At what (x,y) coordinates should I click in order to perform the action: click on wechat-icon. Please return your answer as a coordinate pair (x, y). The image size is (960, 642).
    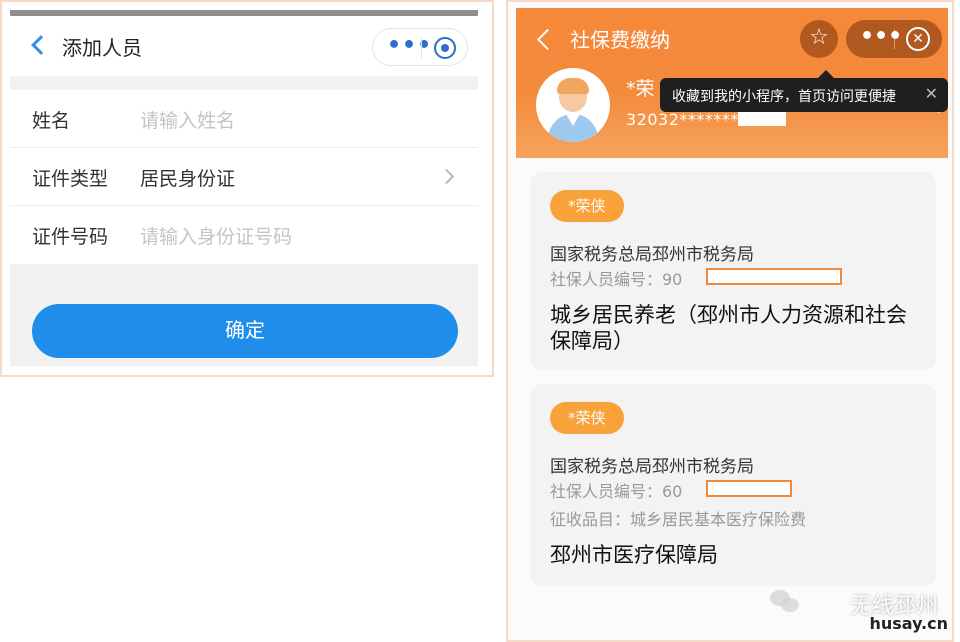
    Looking at the image, I should click on (786, 602).